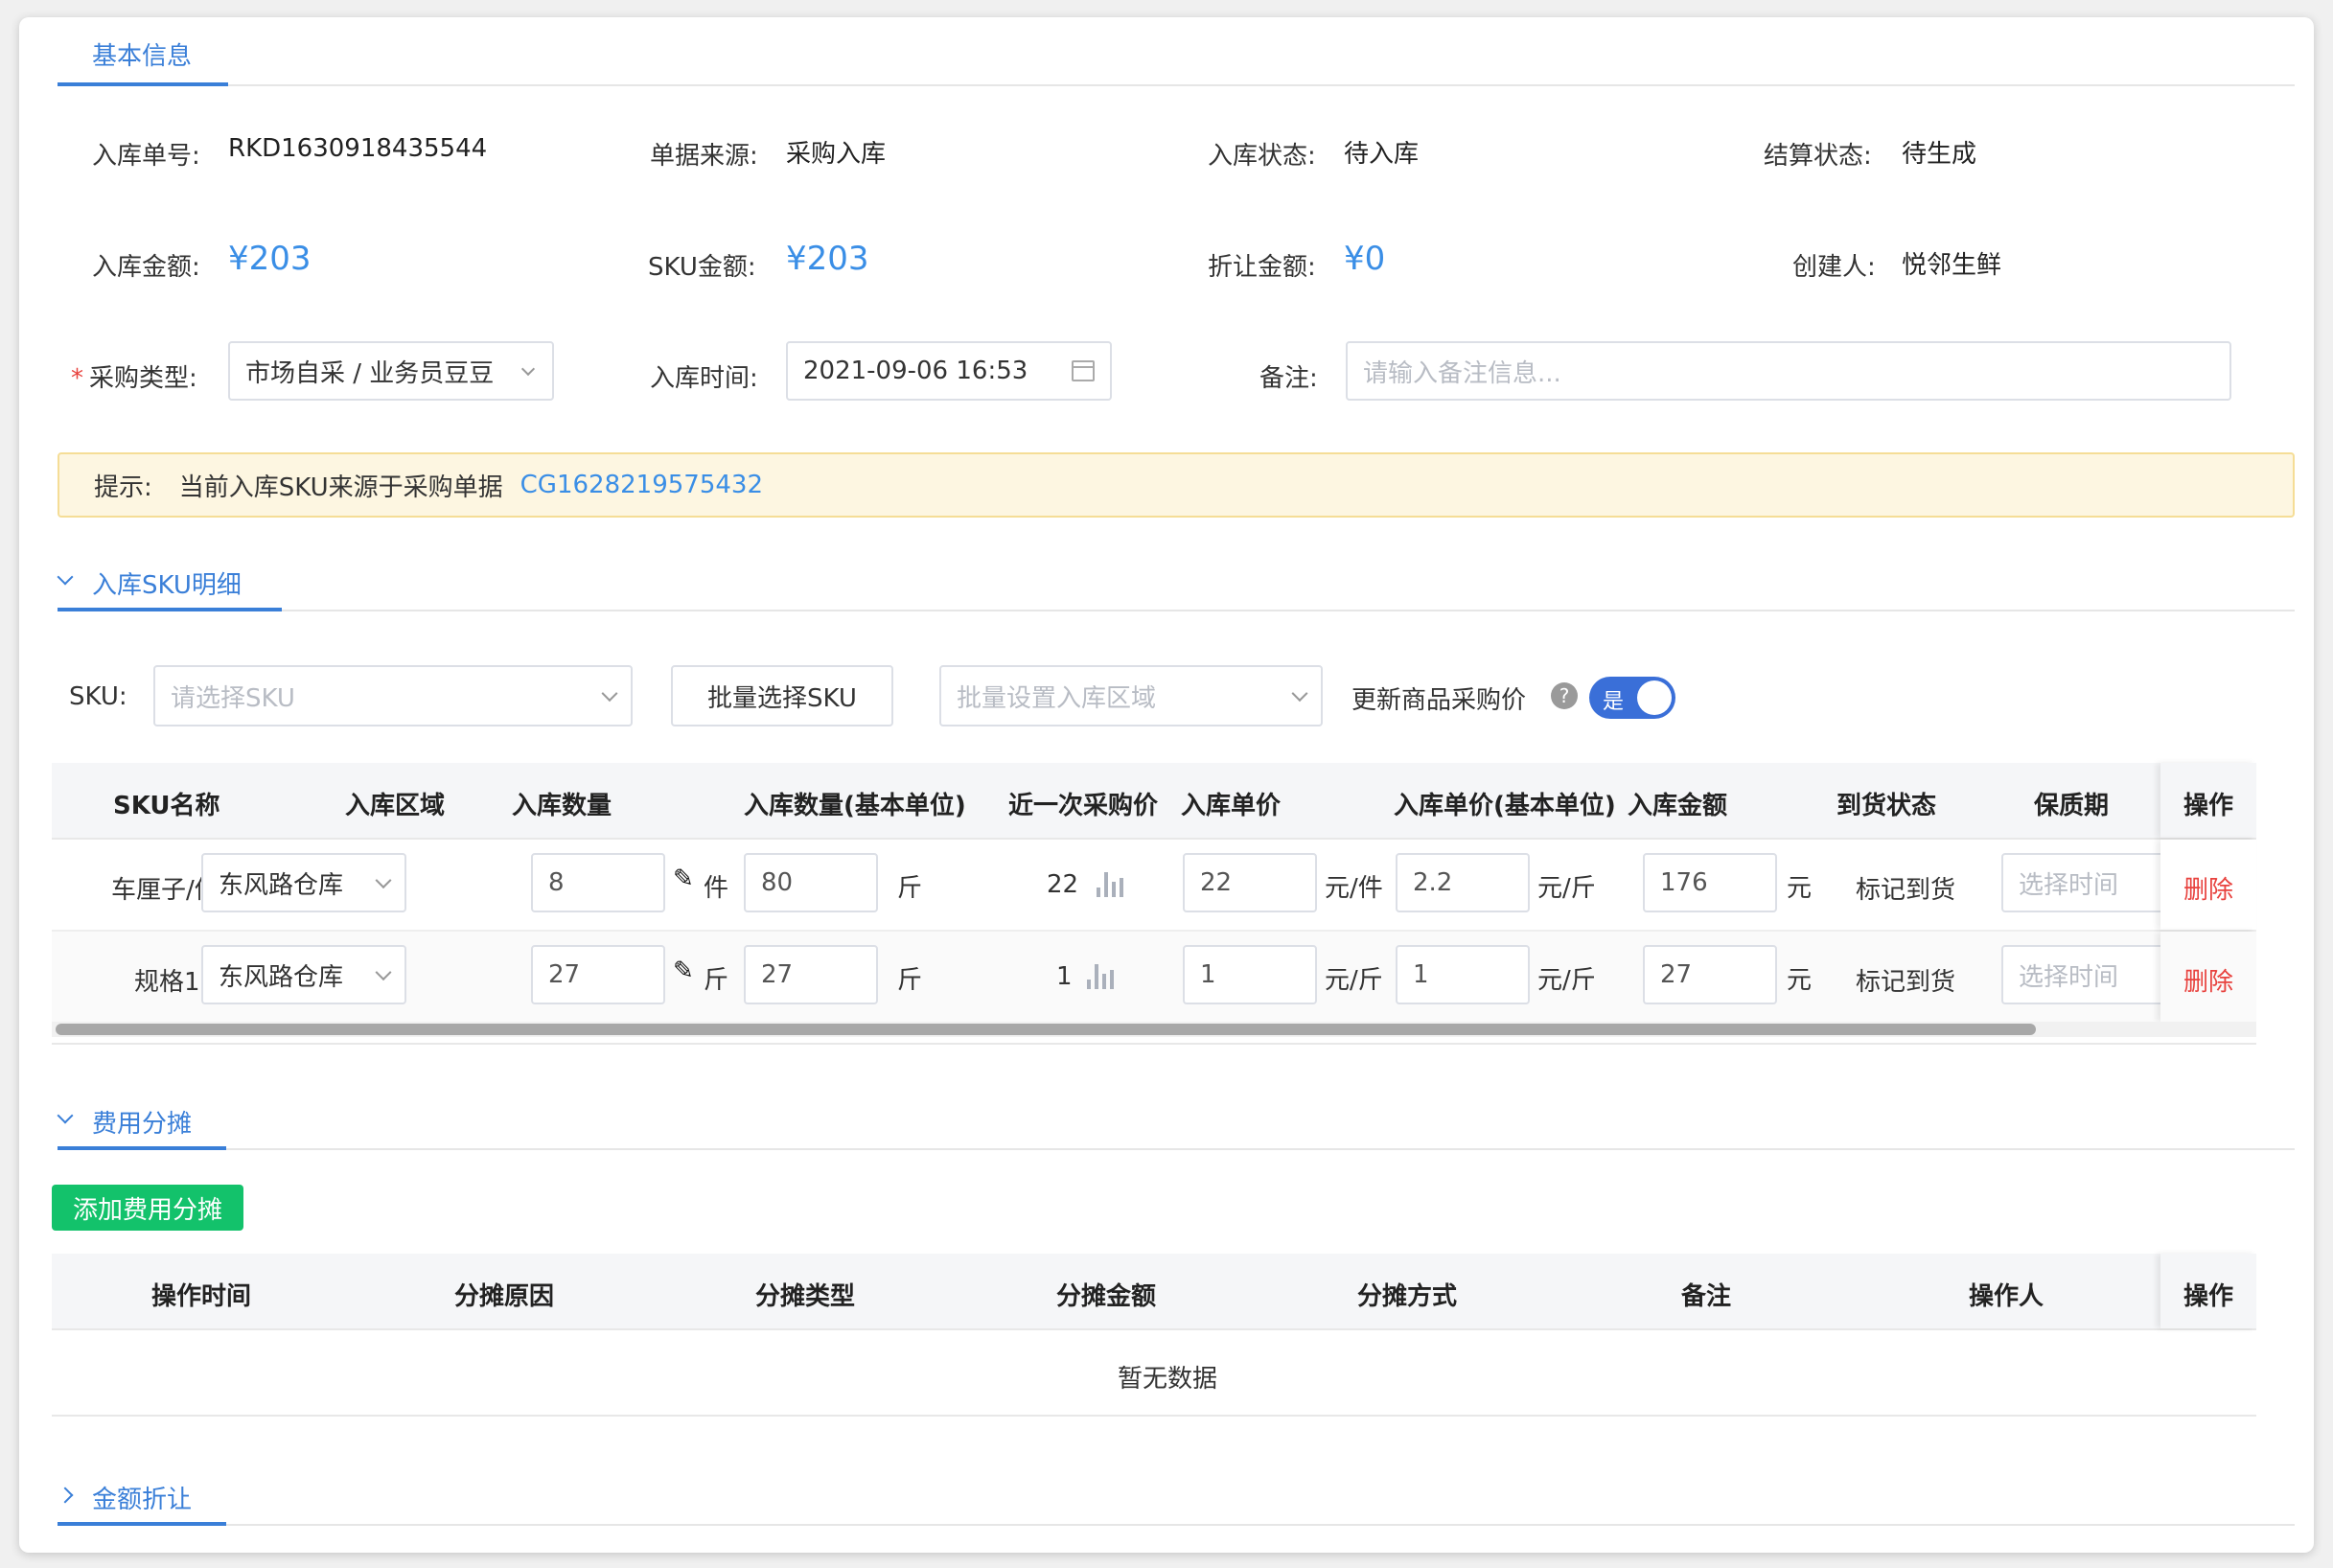  I want to click on tip-text: 当前入库SKU来源于采购单据, so click(340, 487).